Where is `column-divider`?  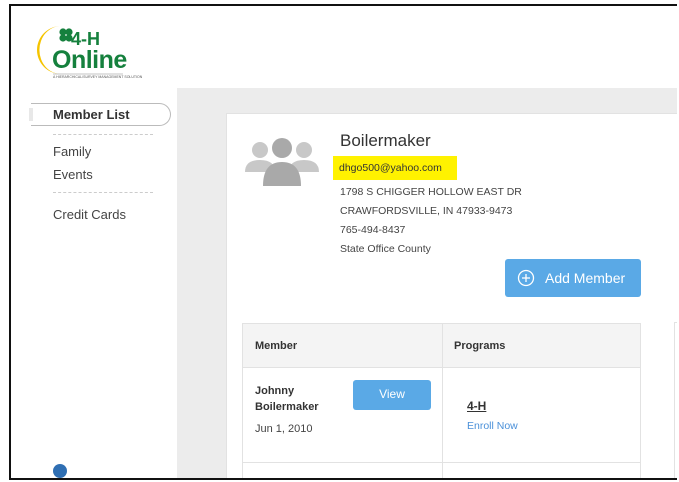
column-divider is located at coordinates (442, 401).